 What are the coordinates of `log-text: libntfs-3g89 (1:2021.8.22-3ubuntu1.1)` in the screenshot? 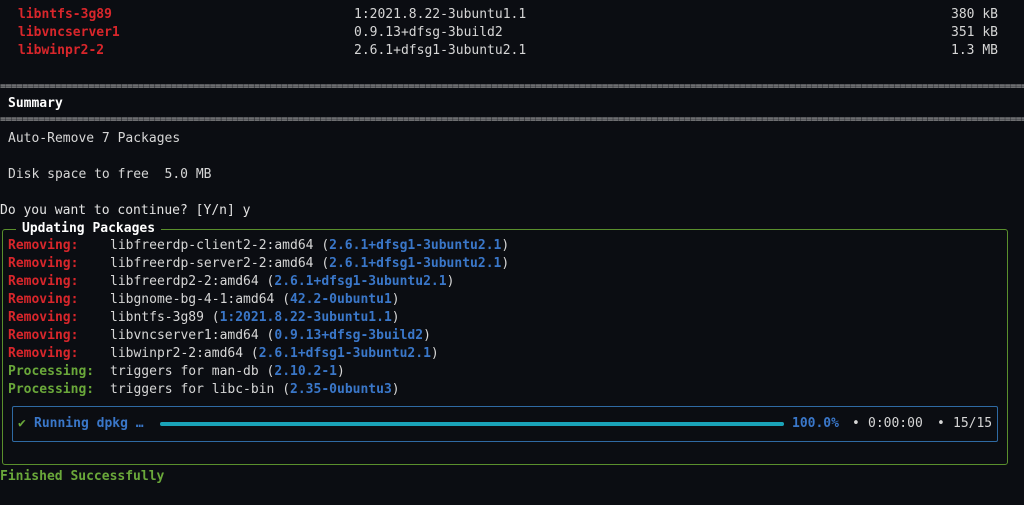 It's located at (255, 317).